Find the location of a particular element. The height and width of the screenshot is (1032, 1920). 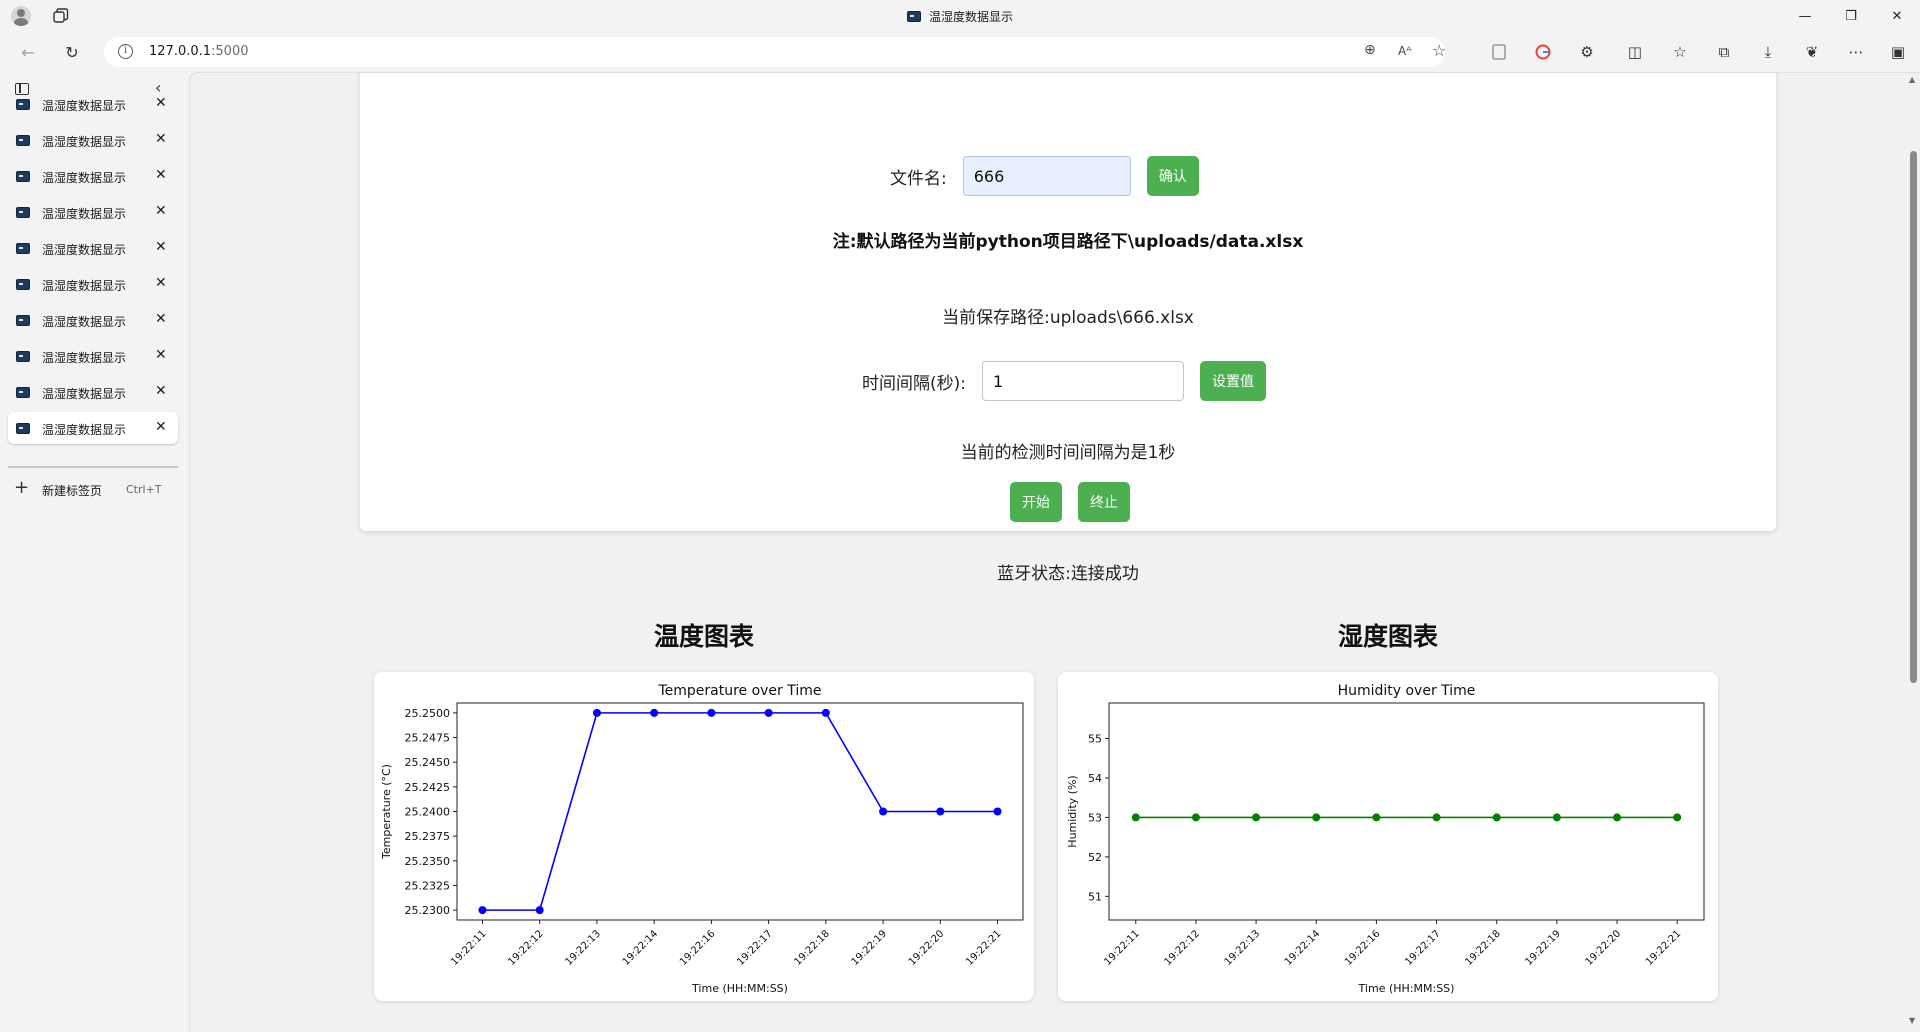

favorites-icon: ☆ is located at coordinates (1680, 52).